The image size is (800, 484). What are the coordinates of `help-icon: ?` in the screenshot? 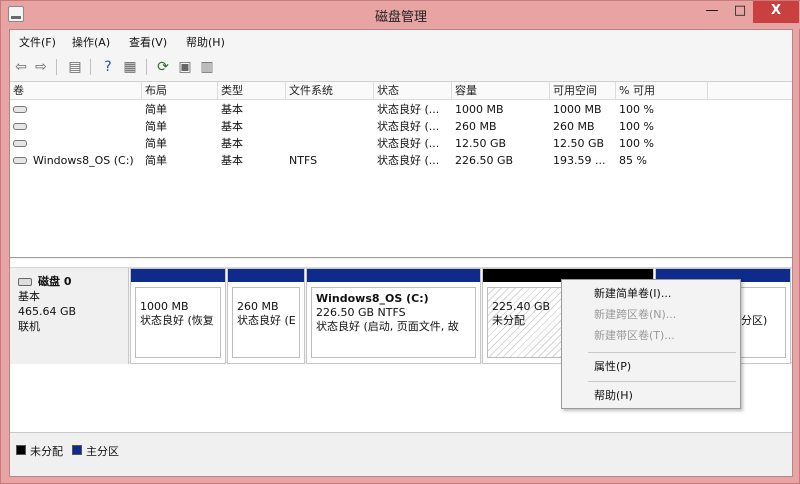 It's located at (108, 67).